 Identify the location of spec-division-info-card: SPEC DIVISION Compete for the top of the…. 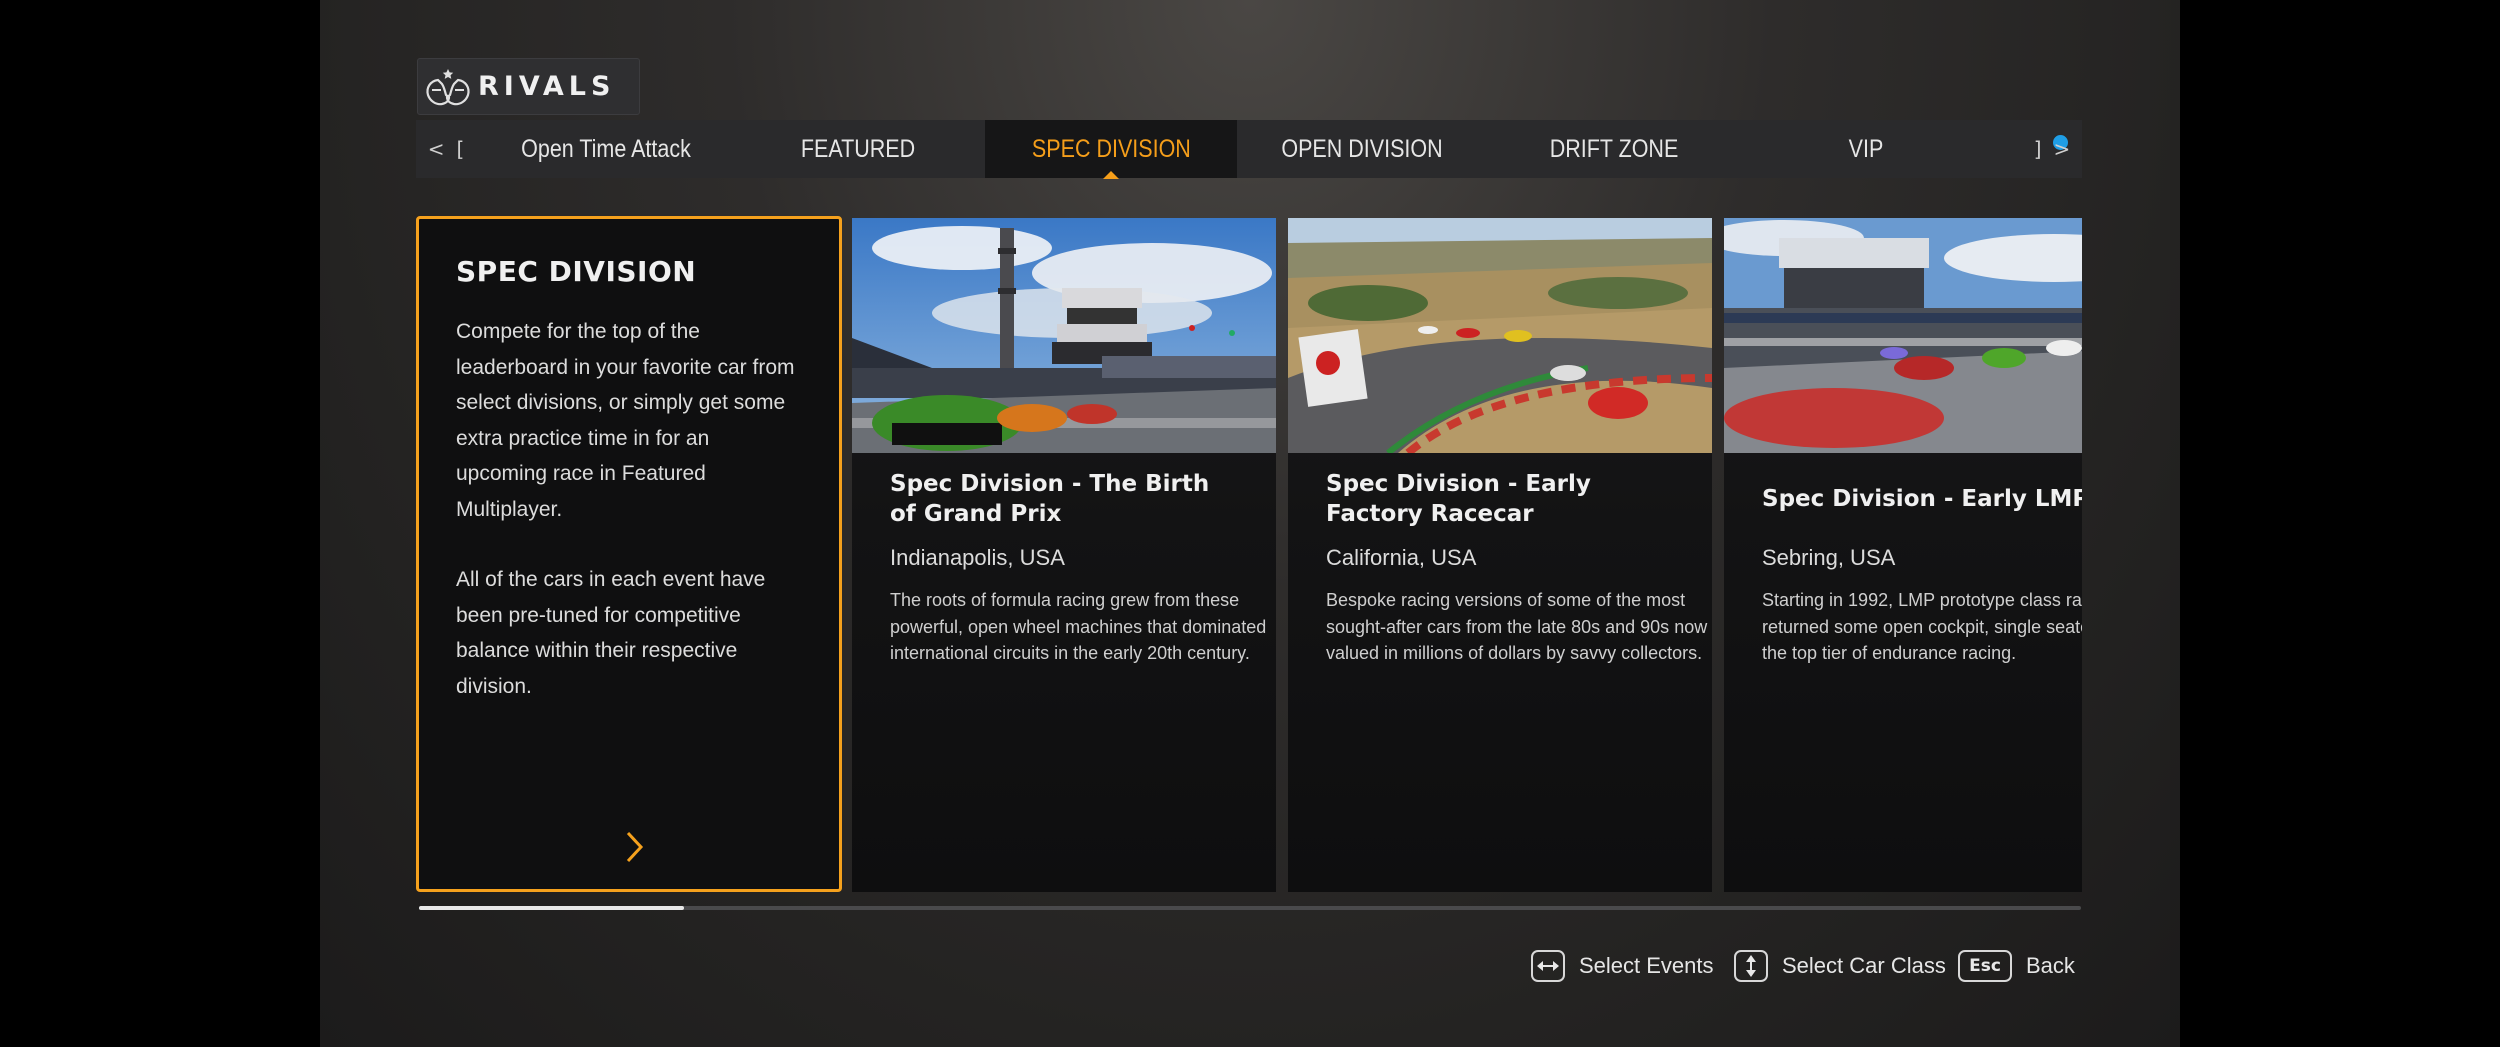
(629, 554).